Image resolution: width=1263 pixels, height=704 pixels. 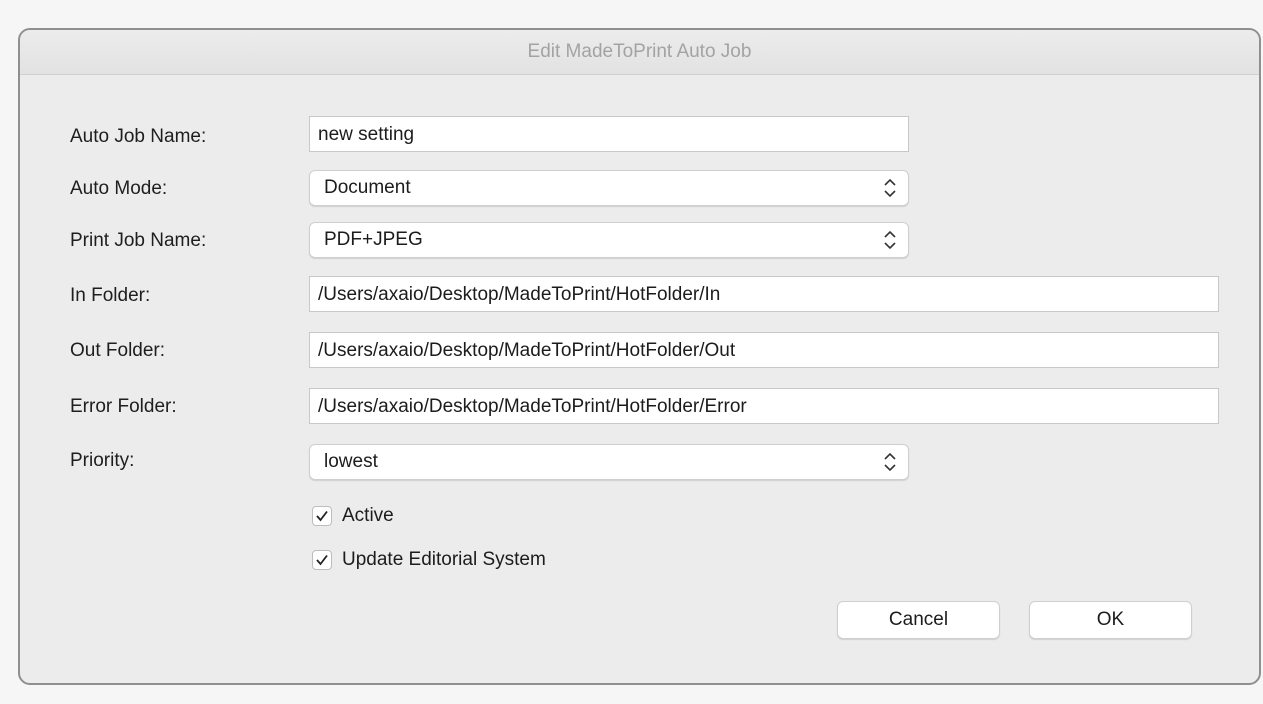 I want to click on priority-select: lowest, so click(x=609, y=462).